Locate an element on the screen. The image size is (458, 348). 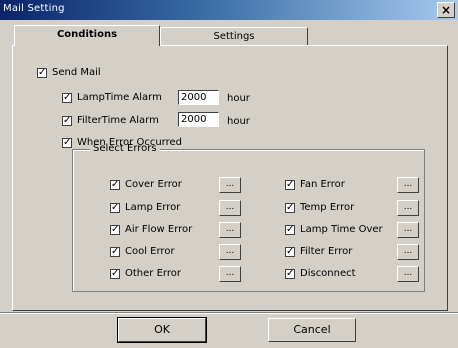
lamp-time-over-checkbox: ✓ is located at coordinates (290, 230).